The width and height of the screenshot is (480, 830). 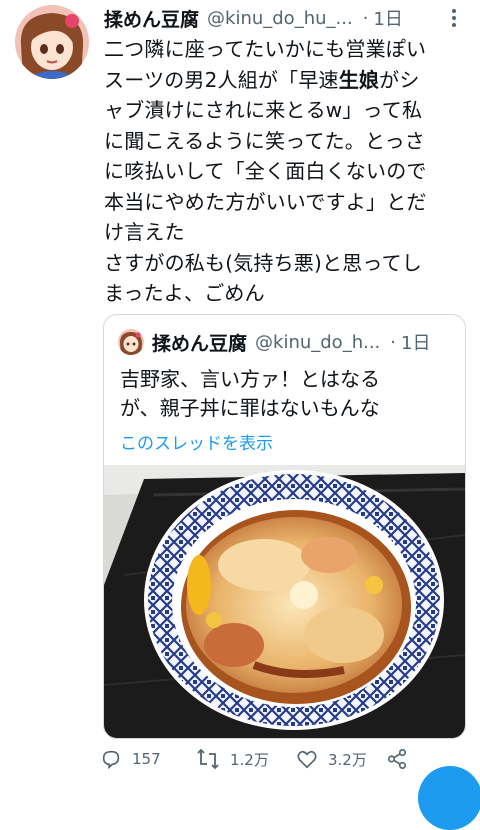 I want to click on quoted-tweet-time: 1日, so click(x=416, y=343).